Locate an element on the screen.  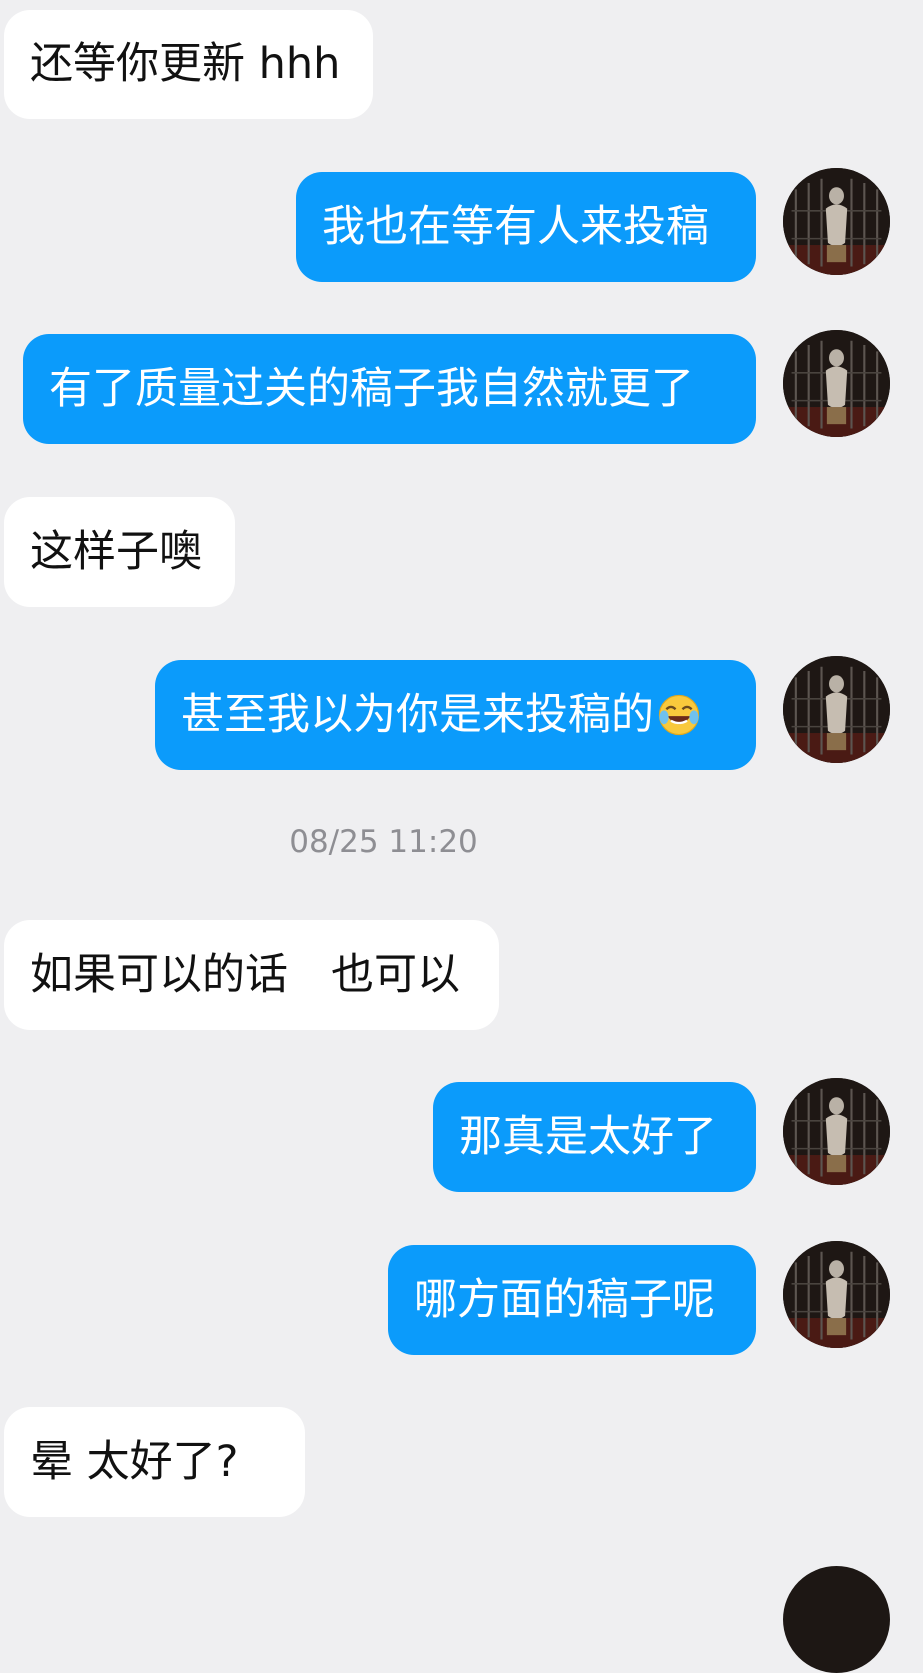
message-text: 还等你更新 hhh is located at coordinates (185, 64).